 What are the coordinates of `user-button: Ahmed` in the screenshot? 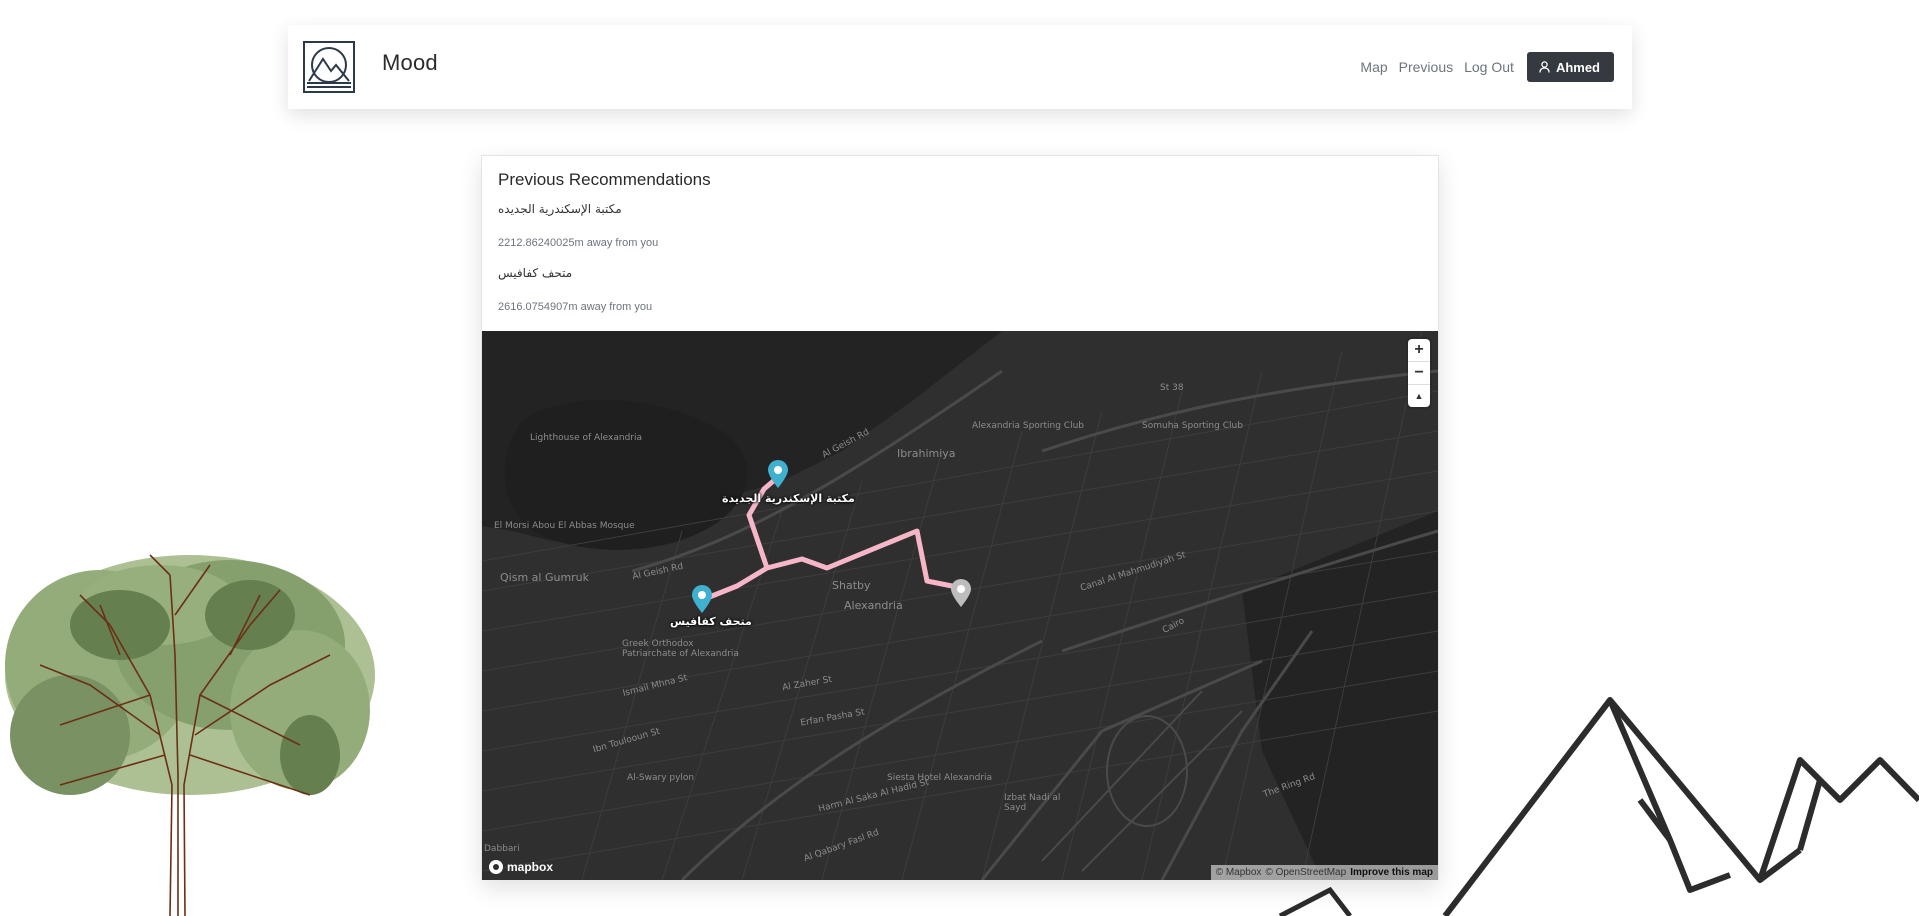 It's located at (1570, 67).